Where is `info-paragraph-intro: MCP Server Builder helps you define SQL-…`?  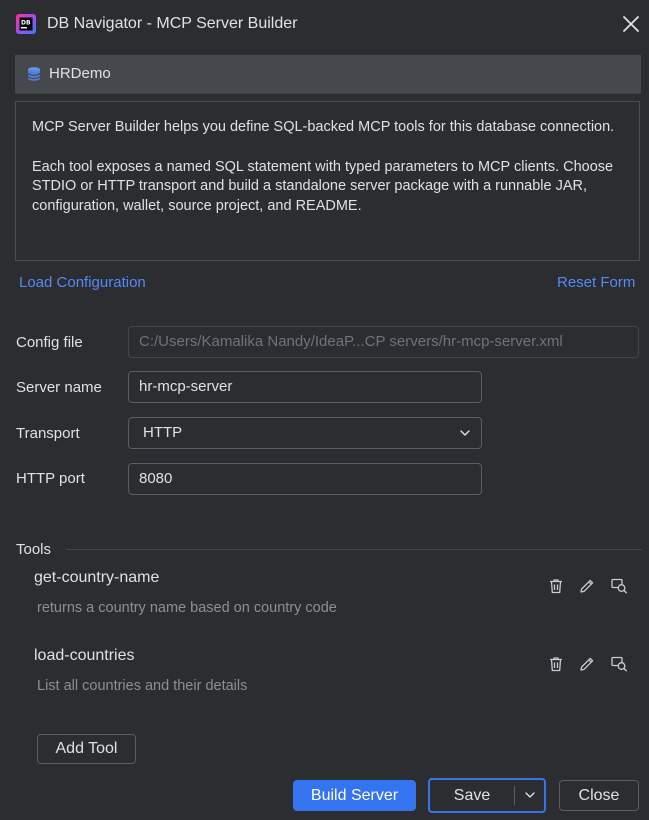
info-paragraph-intro: MCP Server Builder helps you define SQL-… is located at coordinates (323, 127).